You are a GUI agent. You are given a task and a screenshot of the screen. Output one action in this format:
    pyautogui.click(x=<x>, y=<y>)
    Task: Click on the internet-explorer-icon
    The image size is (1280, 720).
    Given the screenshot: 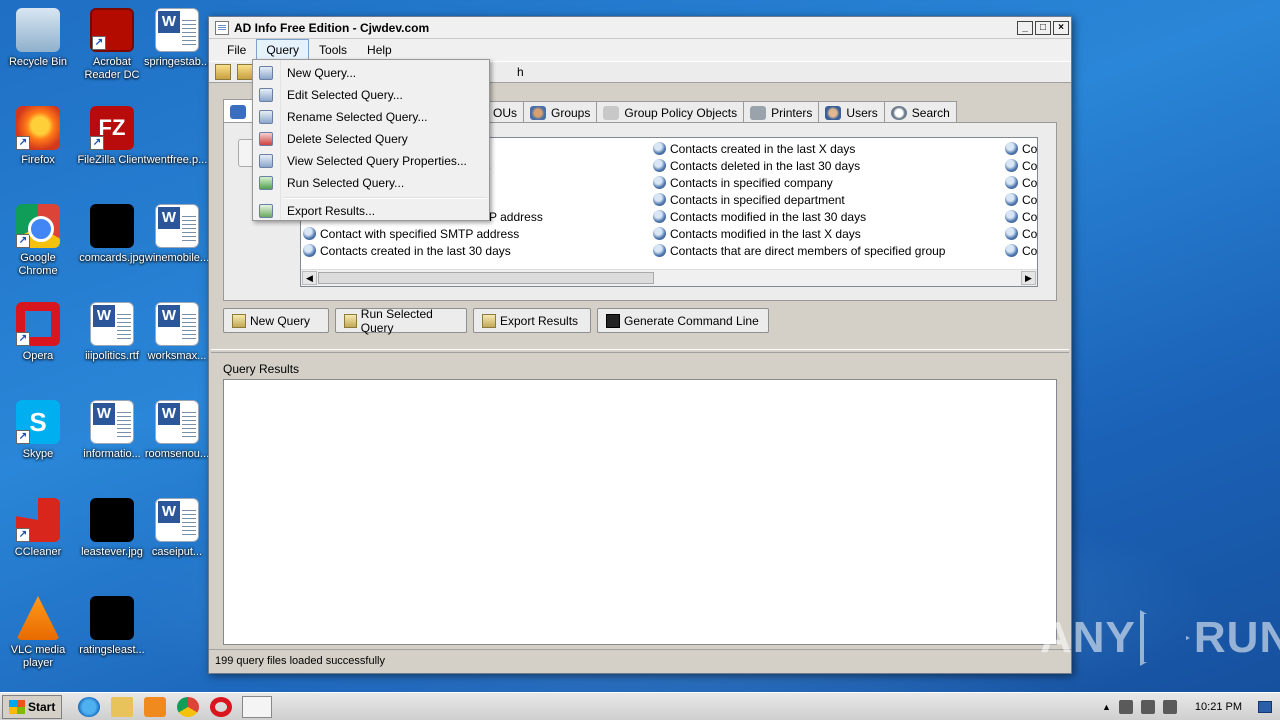 What is the action you would take?
    pyautogui.click(x=89, y=706)
    